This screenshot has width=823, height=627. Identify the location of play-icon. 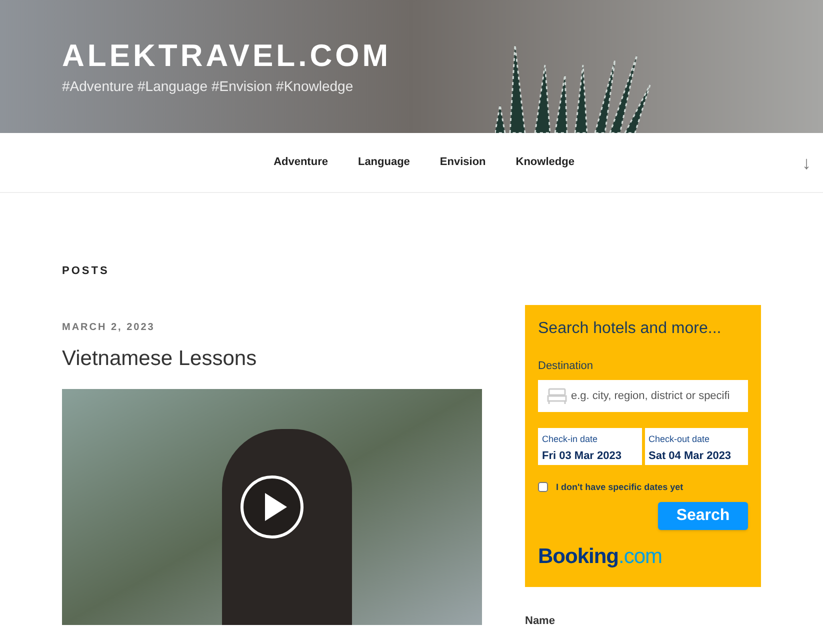
(272, 507).